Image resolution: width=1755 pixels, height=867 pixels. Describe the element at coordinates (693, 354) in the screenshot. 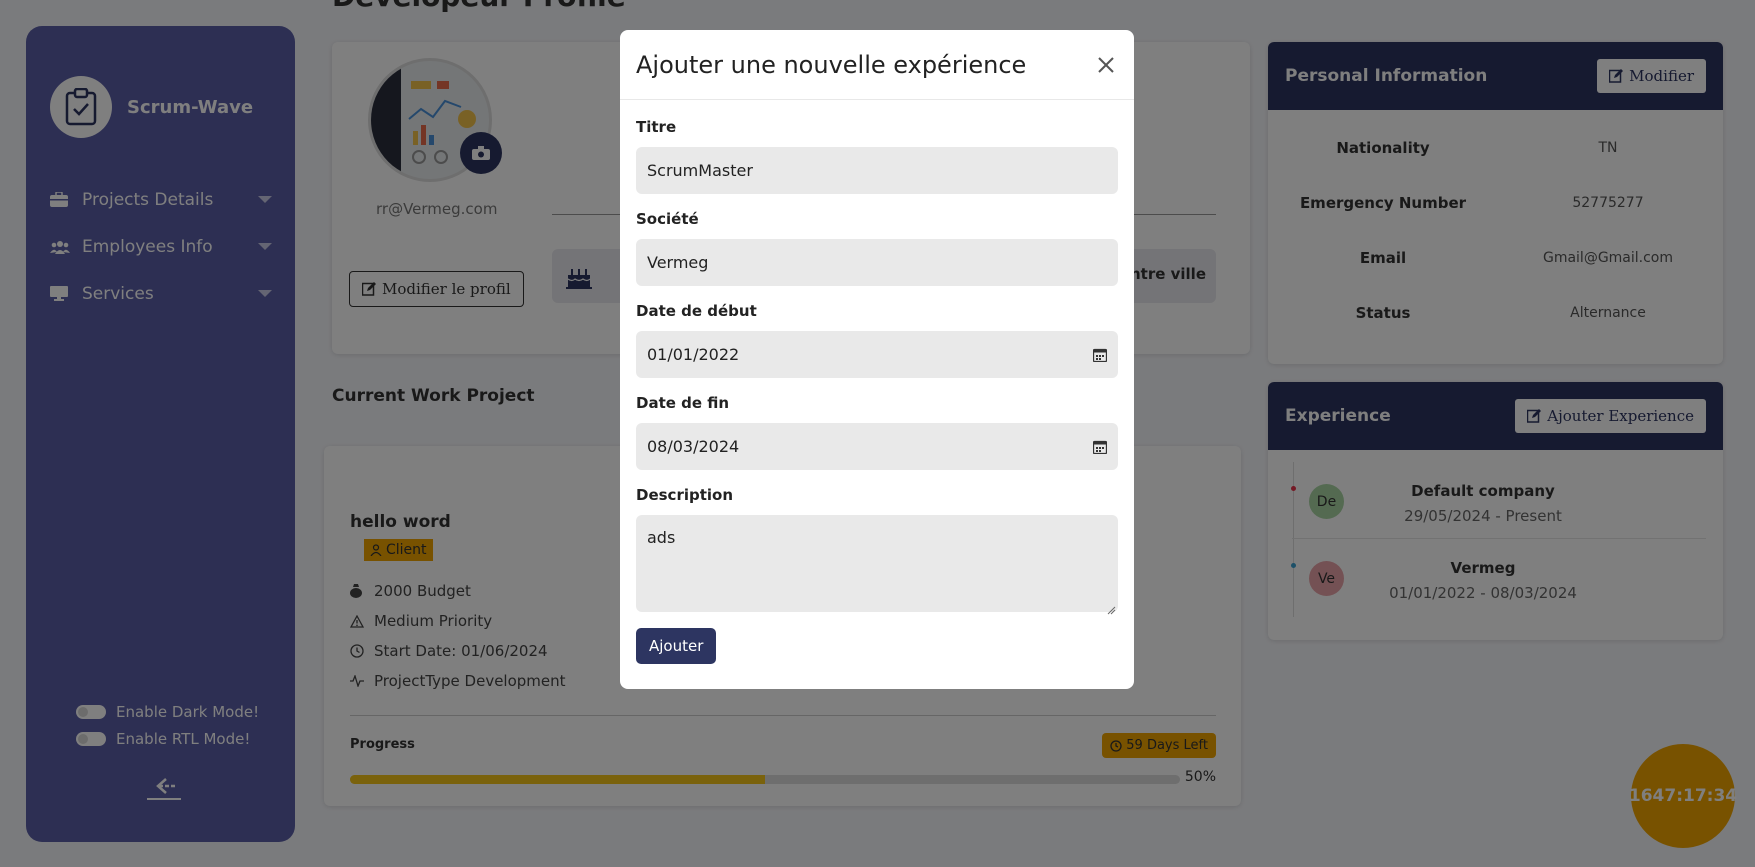

I see `date-debut-value: 01/01/2022` at that location.